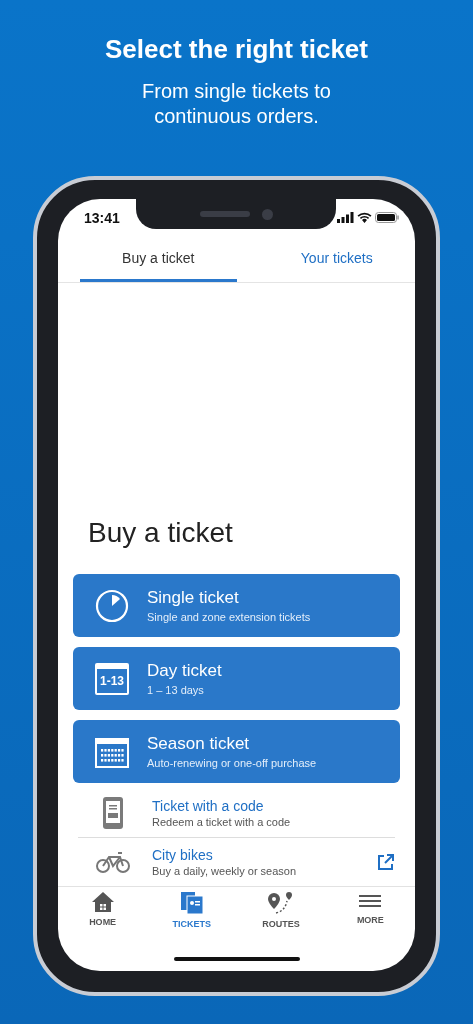  Describe the element at coordinates (193, 598) in the screenshot. I see `card-title: Single ticket` at that location.